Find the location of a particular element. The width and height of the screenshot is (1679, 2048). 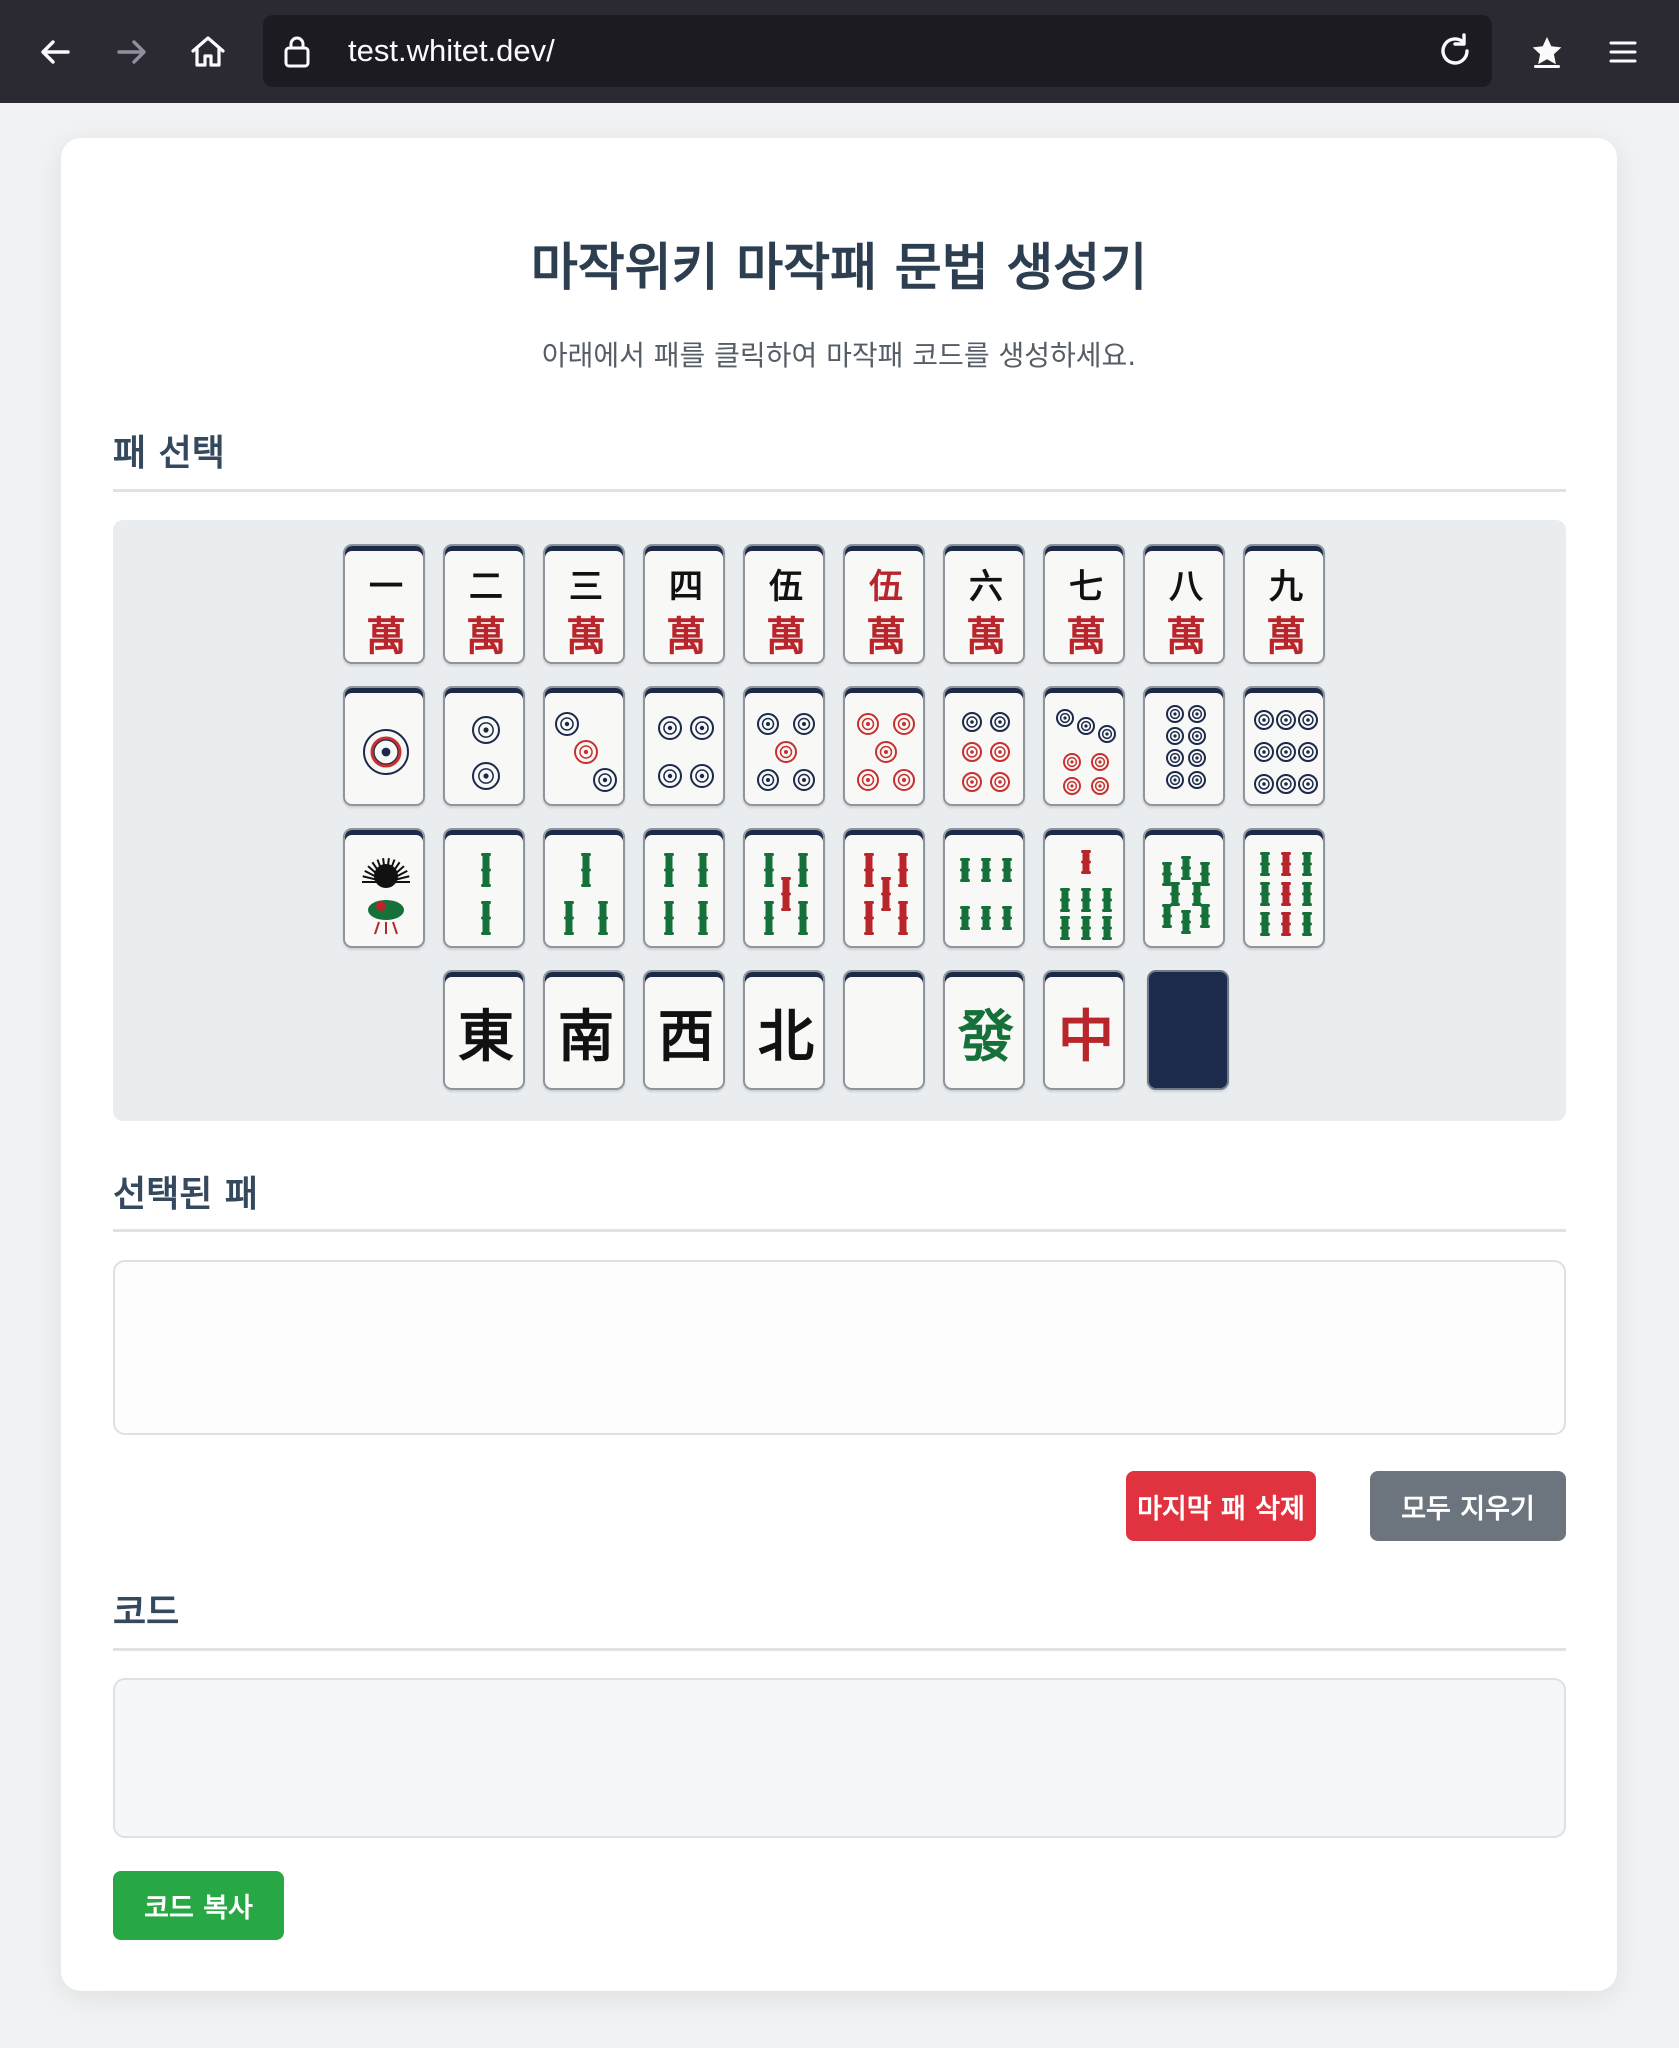

back-button is located at coordinates (56, 52).